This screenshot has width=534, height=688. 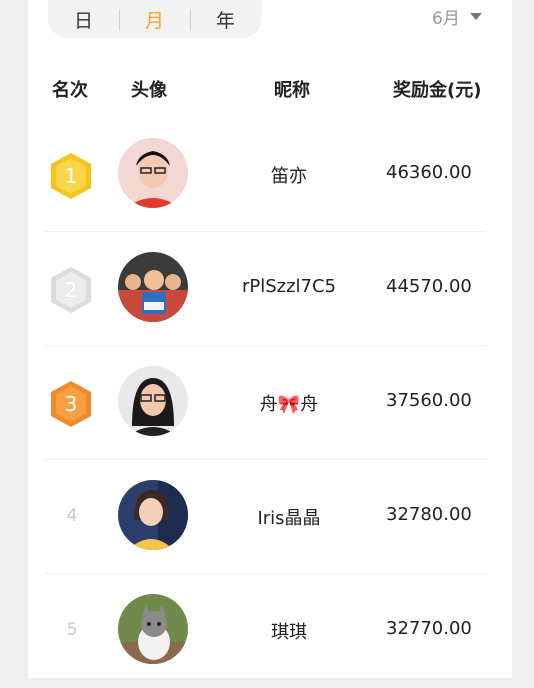 I want to click on rank-column-header: 名次, so click(x=70, y=90).